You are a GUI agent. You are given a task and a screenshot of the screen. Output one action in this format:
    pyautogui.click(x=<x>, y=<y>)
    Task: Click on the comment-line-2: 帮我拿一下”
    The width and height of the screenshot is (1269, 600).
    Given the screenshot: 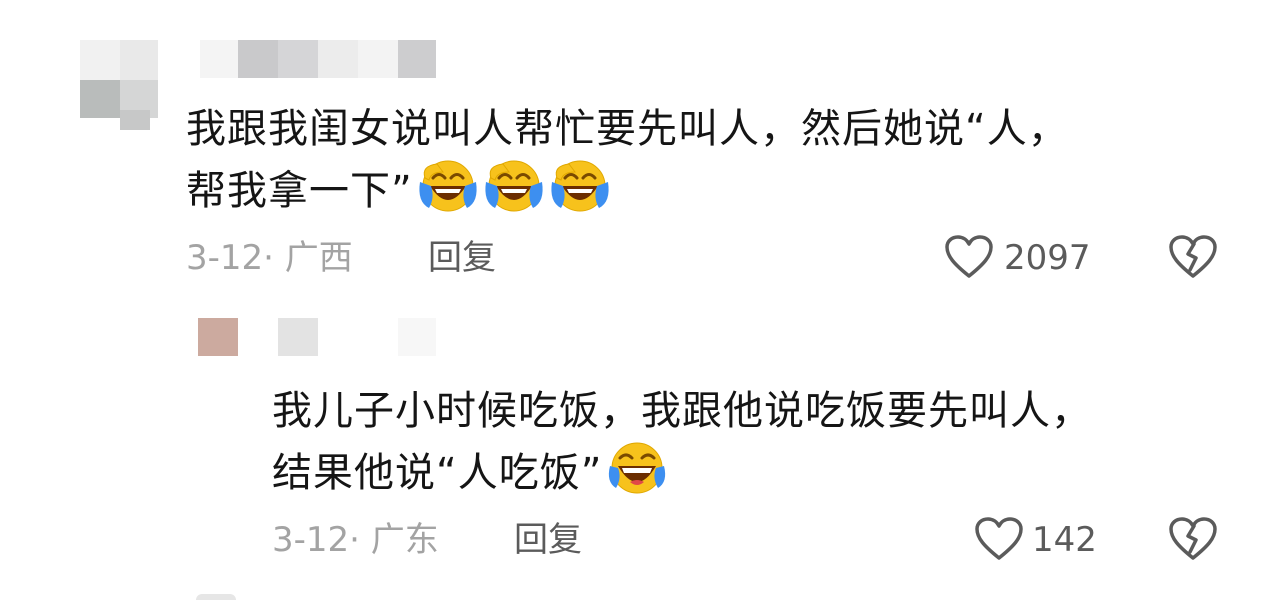 What is the action you would take?
    pyautogui.click(x=627, y=189)
    